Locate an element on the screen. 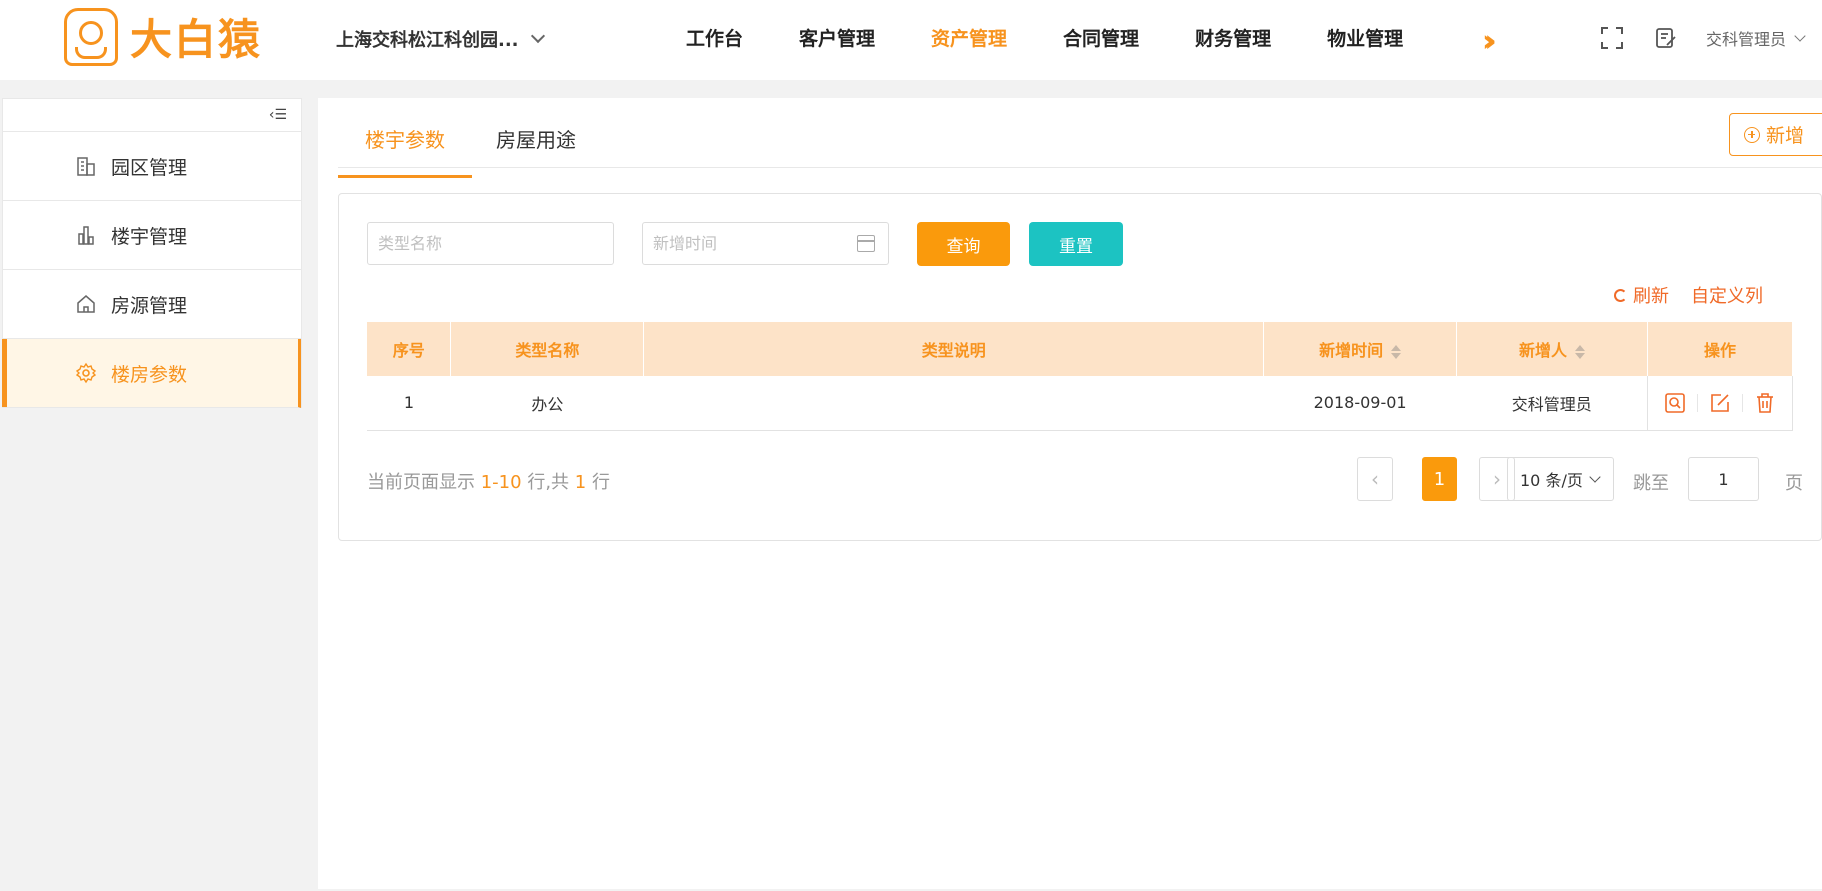 This screenshot has width=1822, height=891. view-icon is located at coordinates (1675, 403).